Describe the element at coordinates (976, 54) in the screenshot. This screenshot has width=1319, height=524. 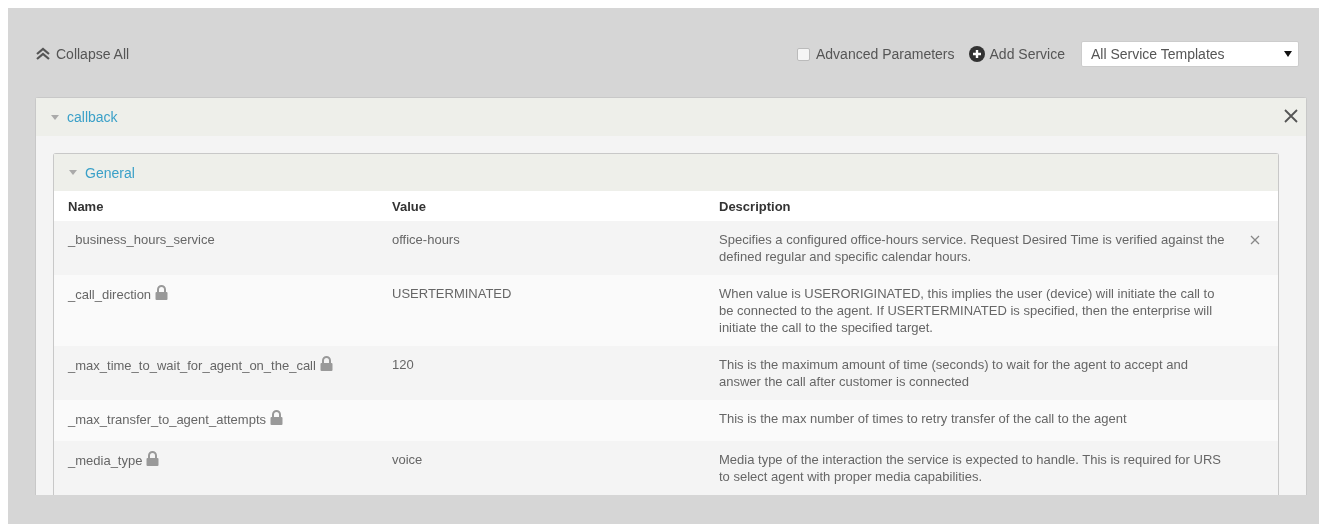
I see `plus-circle-icon` at that location.